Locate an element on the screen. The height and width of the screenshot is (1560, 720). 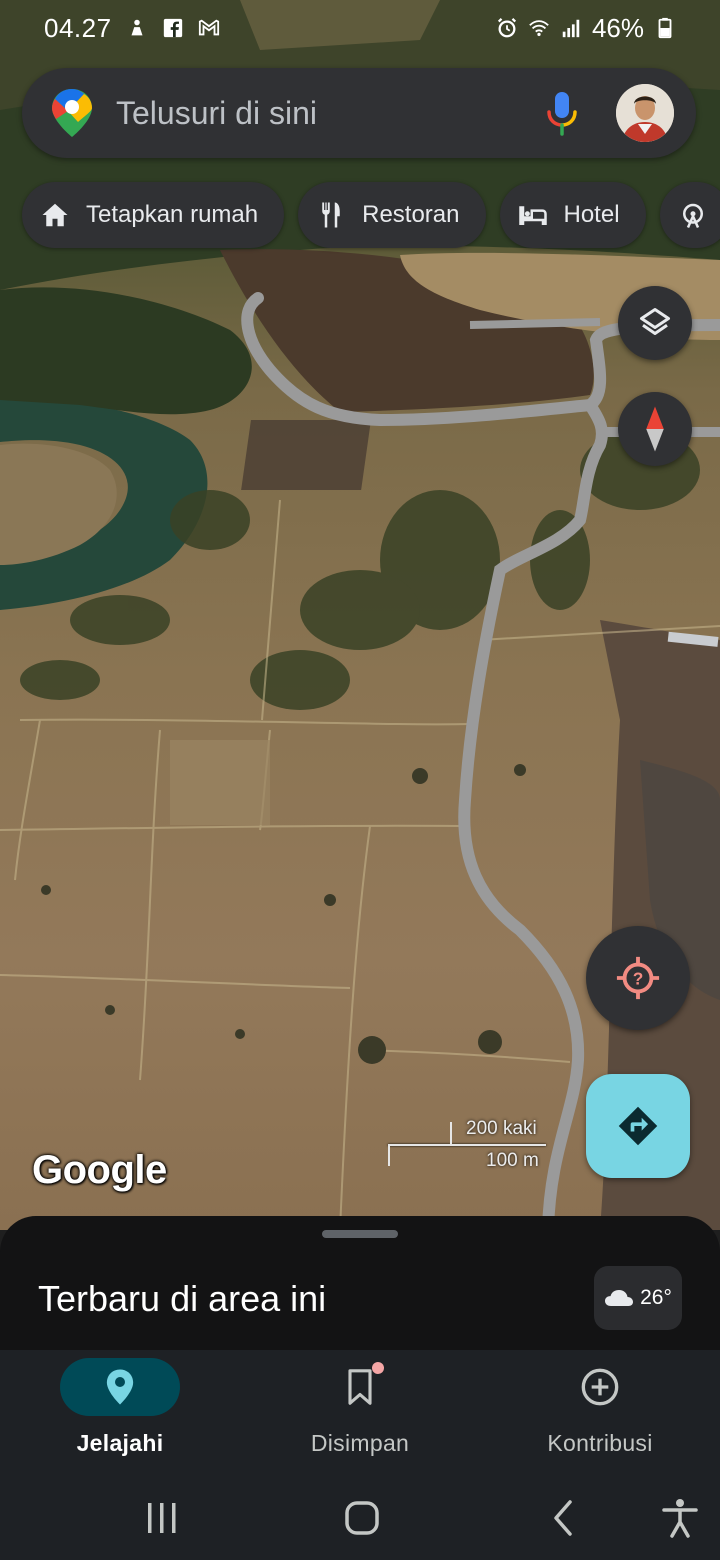
accessibility-icon is located at coordinates (680, 1518).